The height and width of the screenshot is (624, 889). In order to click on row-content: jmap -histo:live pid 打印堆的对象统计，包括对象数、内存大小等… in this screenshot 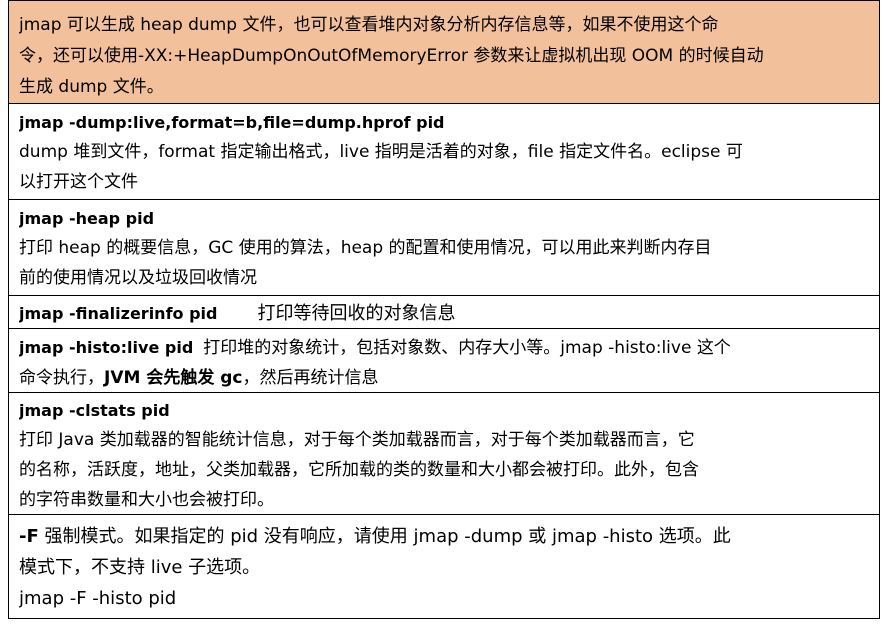, I will do `click(444, 348)`.